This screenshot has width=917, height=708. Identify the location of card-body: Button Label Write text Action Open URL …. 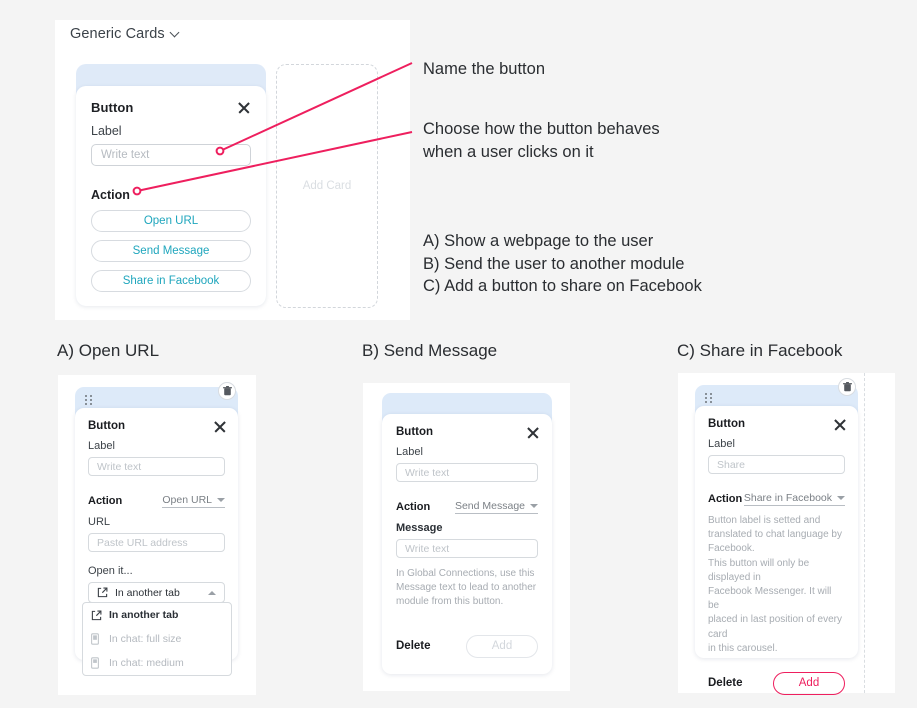
(171, 196).